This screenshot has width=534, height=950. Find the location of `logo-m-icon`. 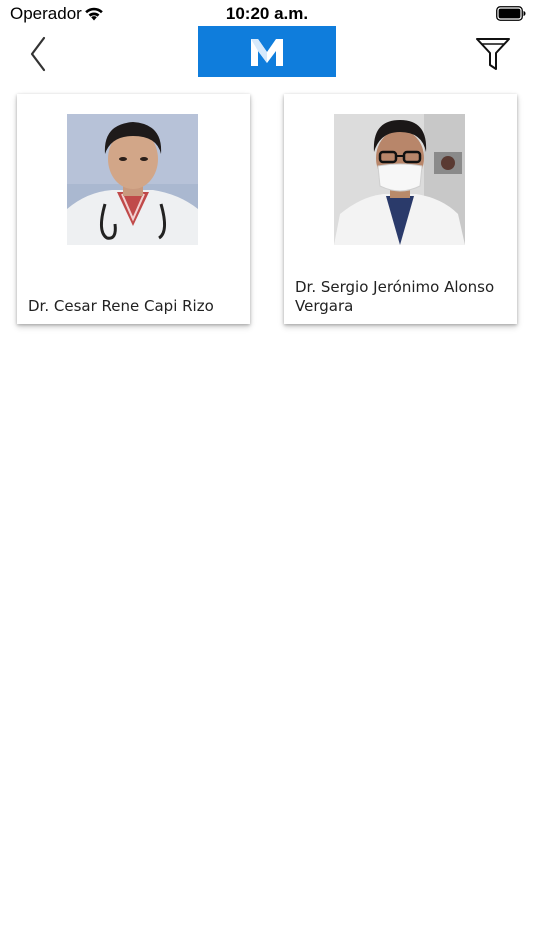

logo-m-icon is located at coordinates (267, 52).